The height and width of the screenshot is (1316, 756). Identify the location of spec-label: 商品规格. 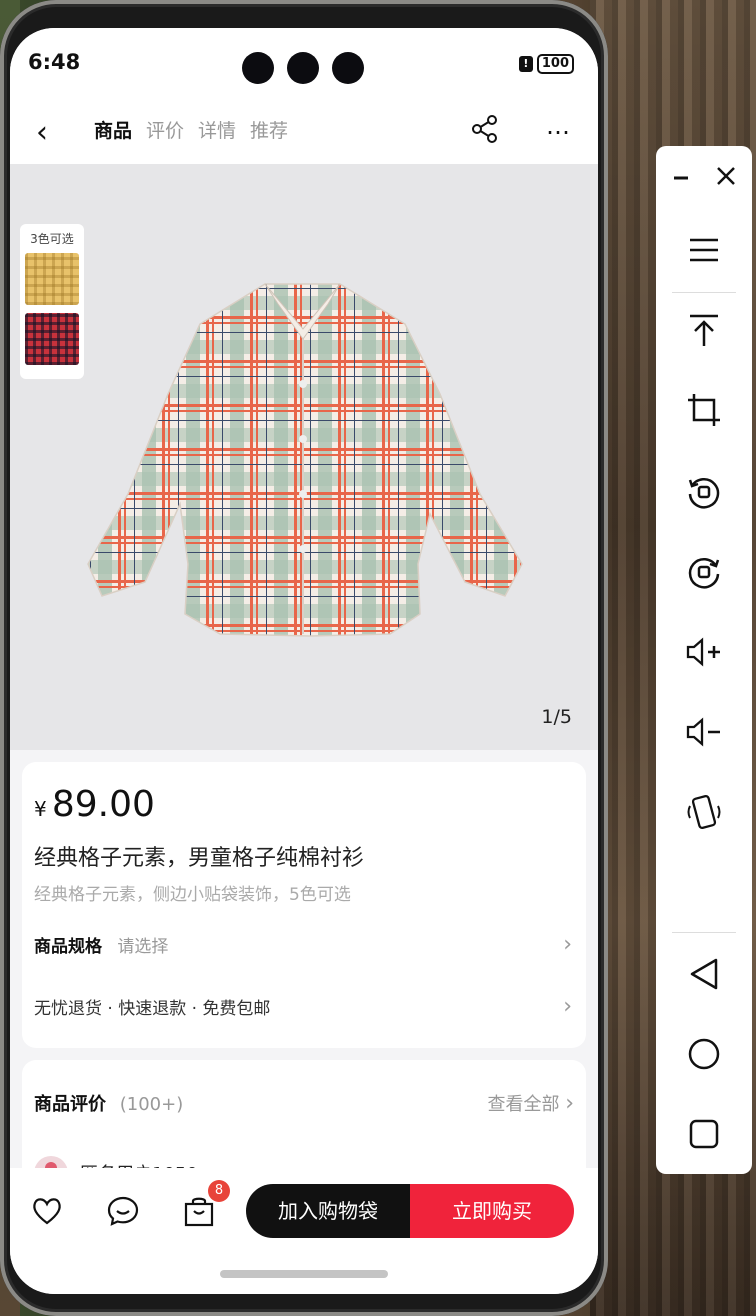
(68, 947).